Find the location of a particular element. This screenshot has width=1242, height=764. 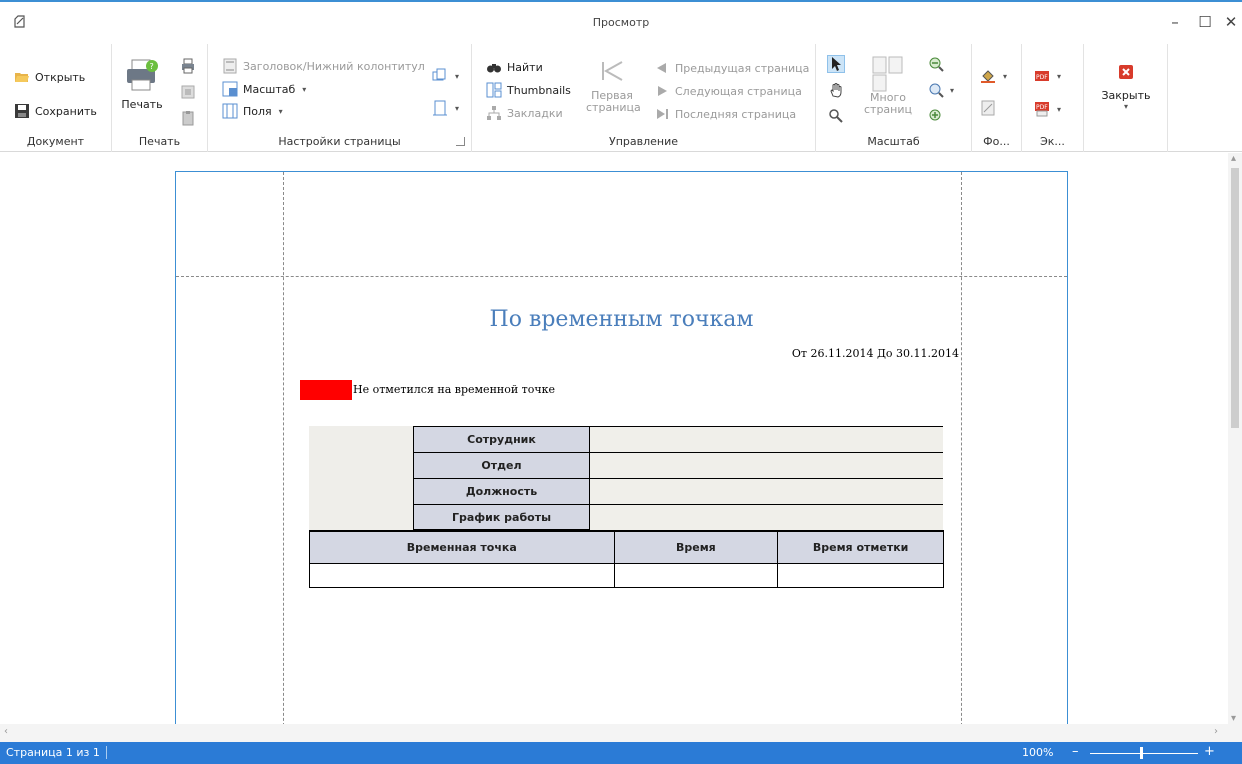

export-pdf-button: PDF ▾ is located at coordinates (1047, 76).